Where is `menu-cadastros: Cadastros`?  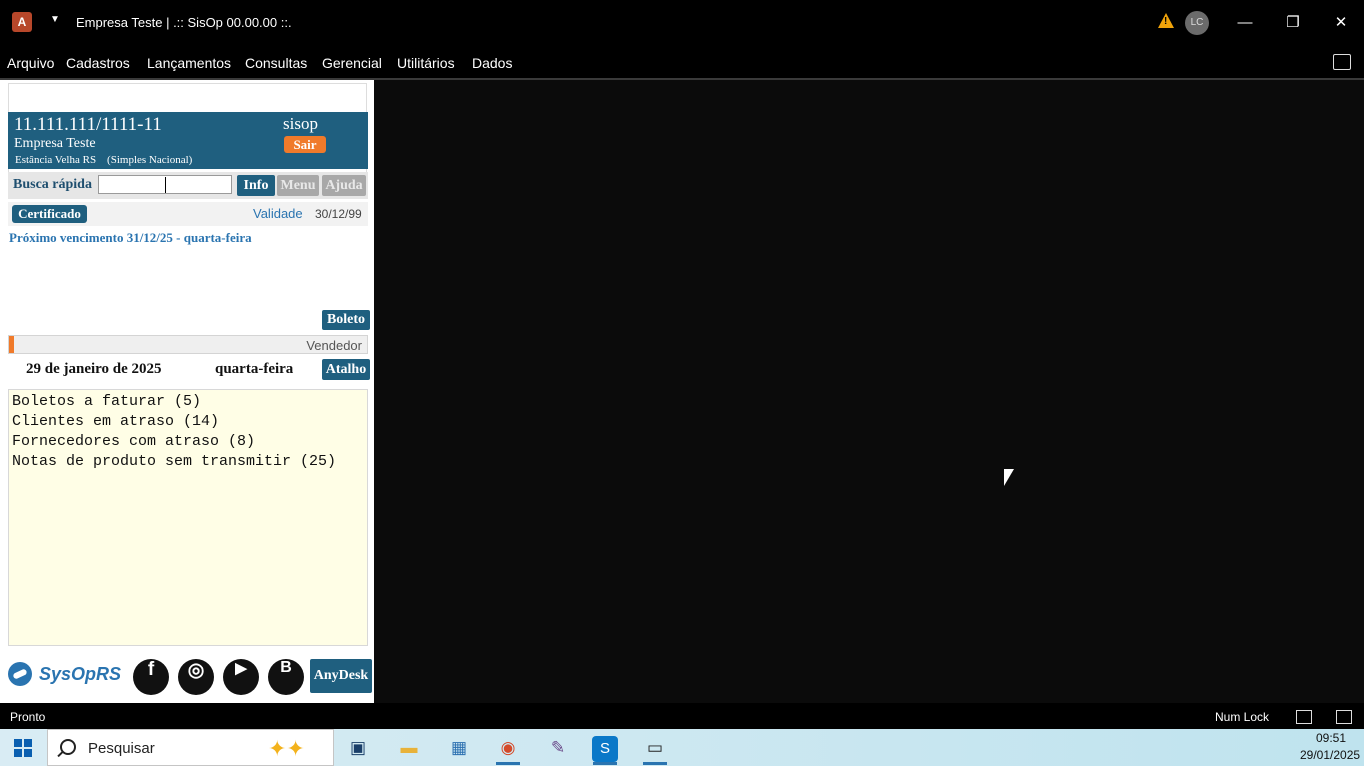
menu-cadastros: Cadastros is located at coordinates (98, 63).